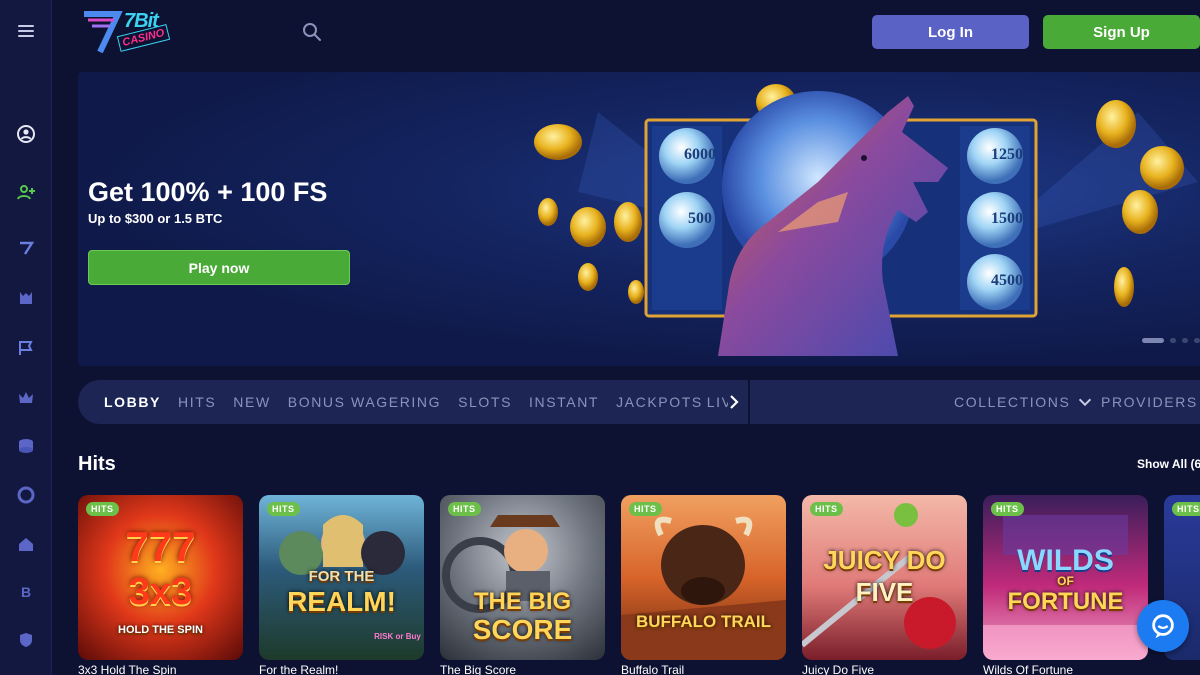 The image size is (1200, 675). I want to click on user-circle-icon, so click(26, 134).